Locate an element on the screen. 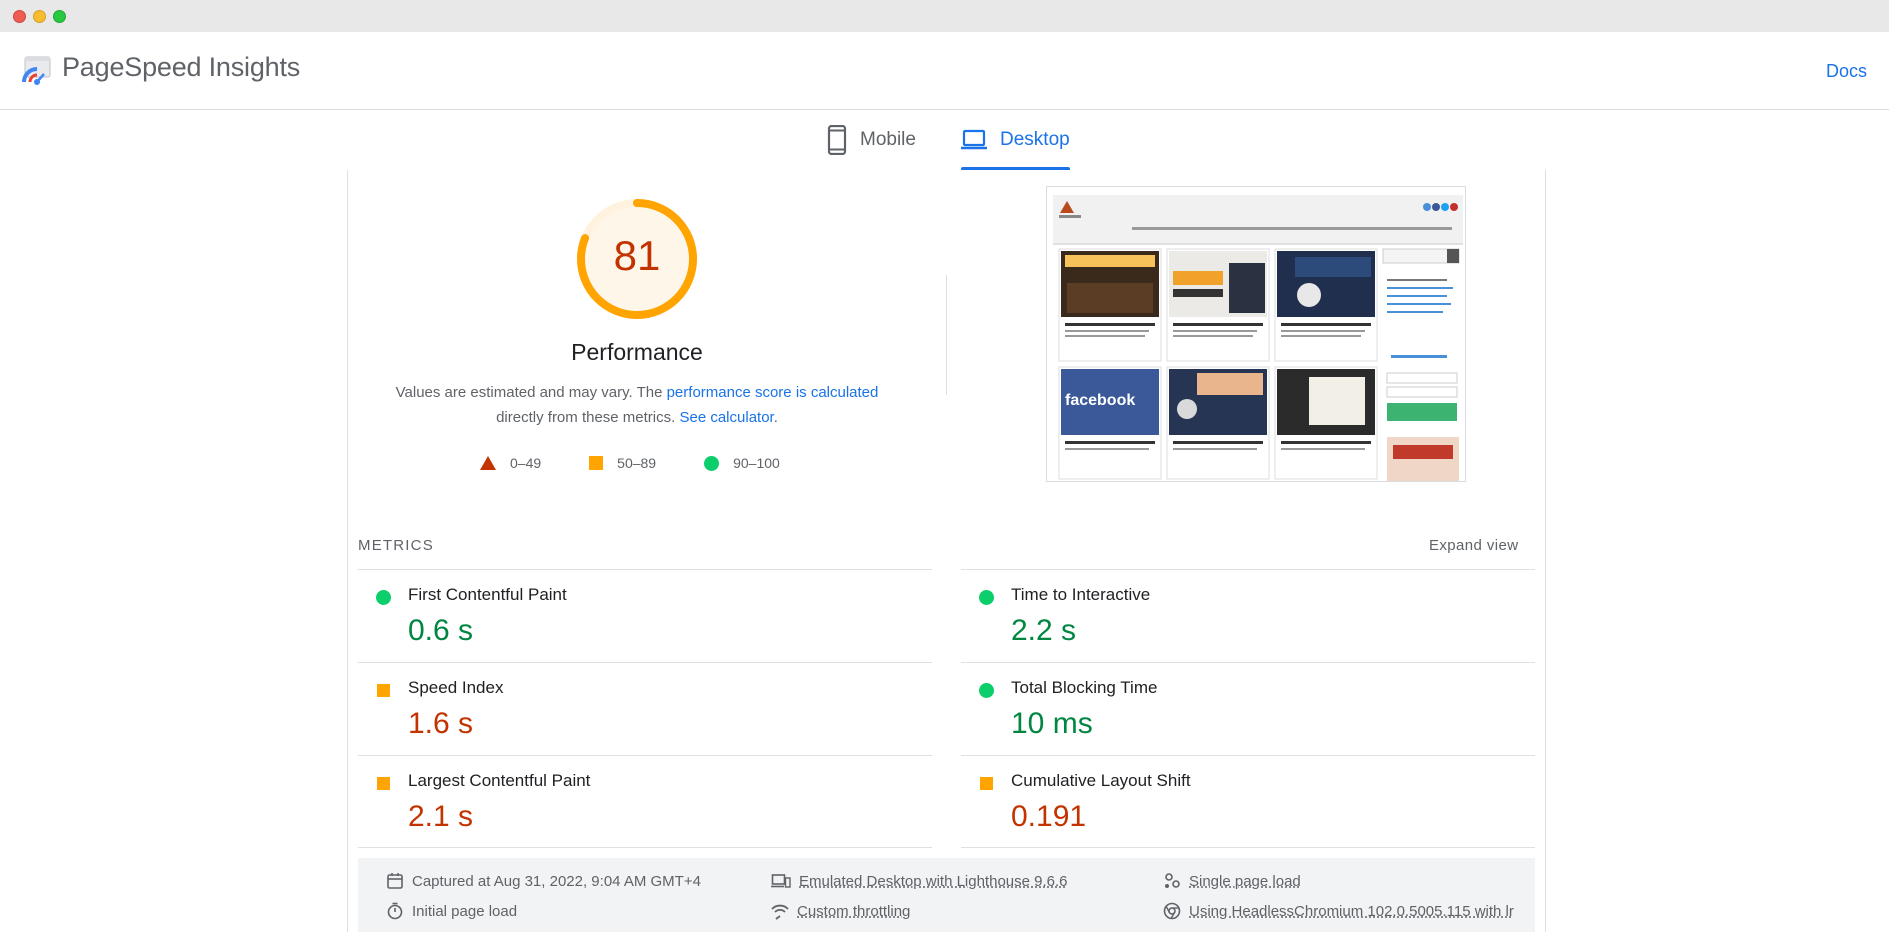  metric-name: First Contentful Paint is located at coordinates (487, 594).